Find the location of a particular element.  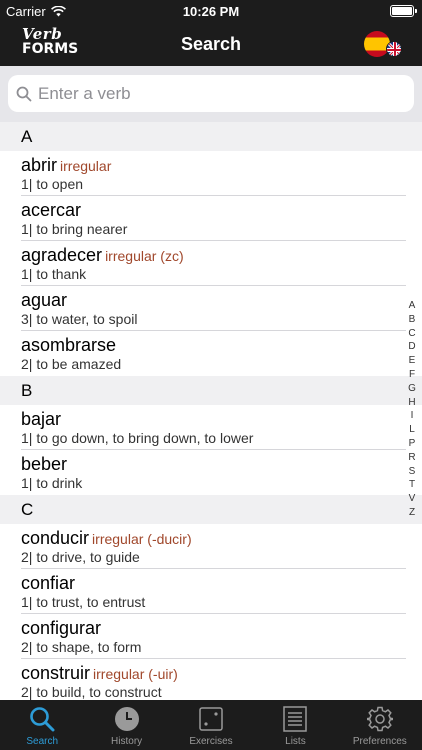

irregular-tag: irregular is located at coordinates (86, 166).